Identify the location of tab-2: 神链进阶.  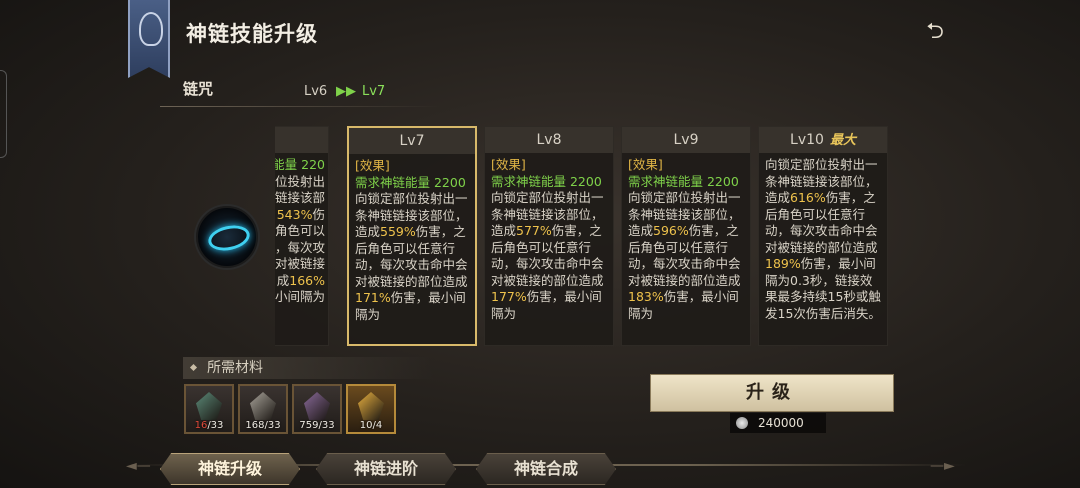
(386, 469).